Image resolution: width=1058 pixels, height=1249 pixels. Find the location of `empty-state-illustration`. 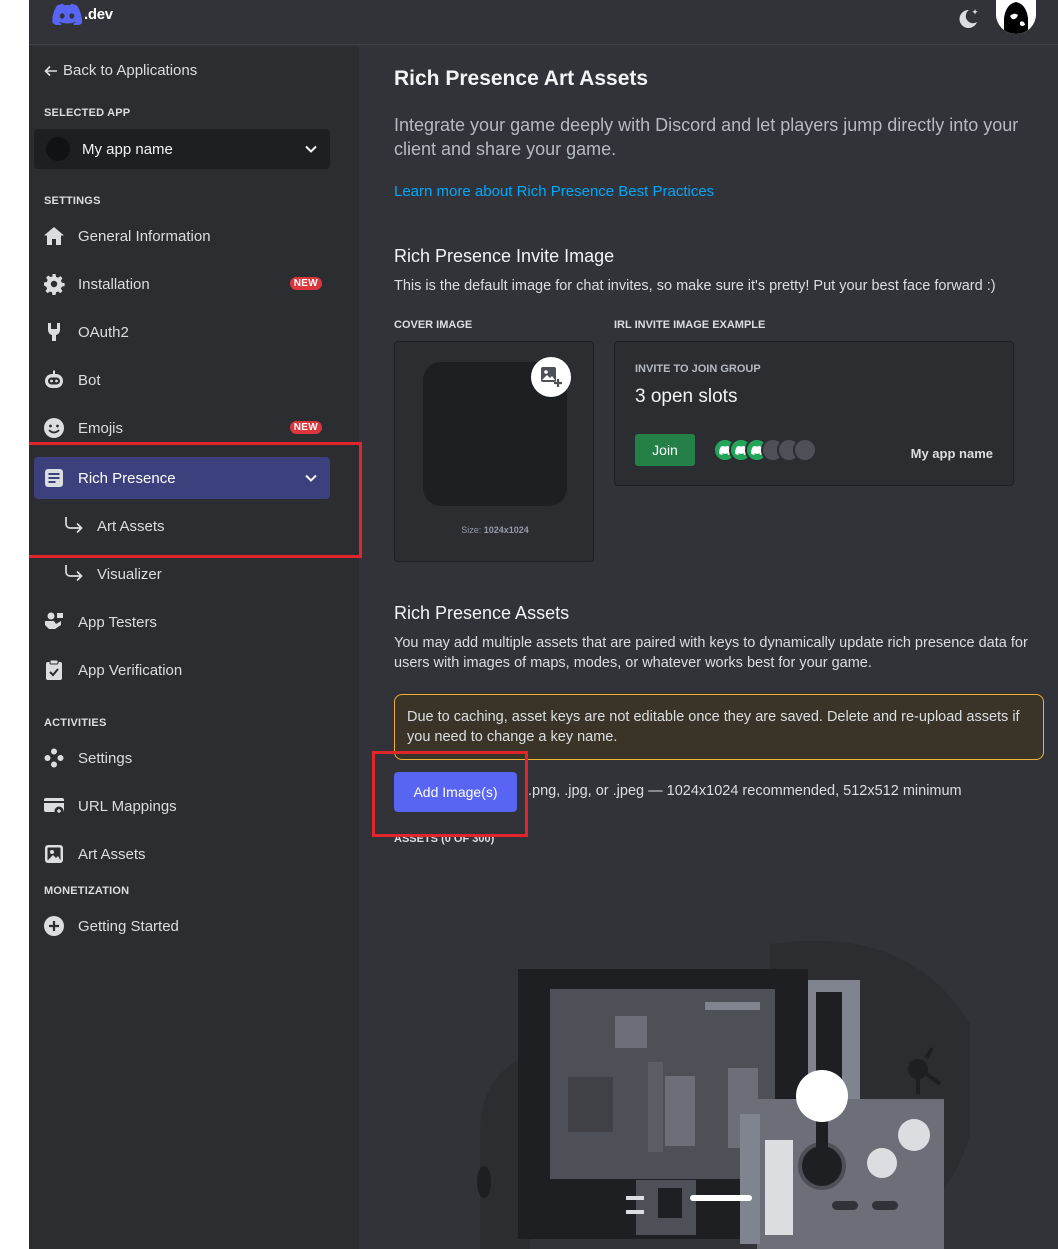

empty-state-illustration is located at coordinates (723, 1094).